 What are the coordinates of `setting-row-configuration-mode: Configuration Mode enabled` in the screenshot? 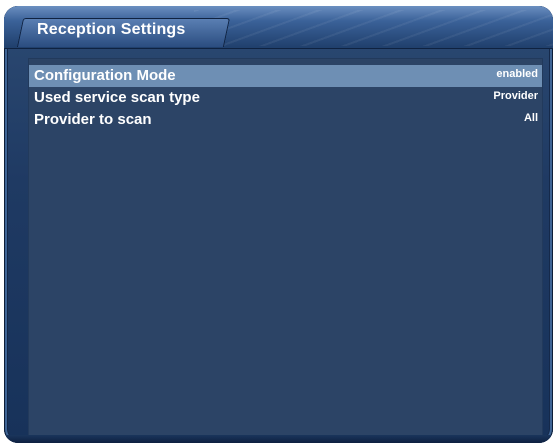 It's located at (285, 76).